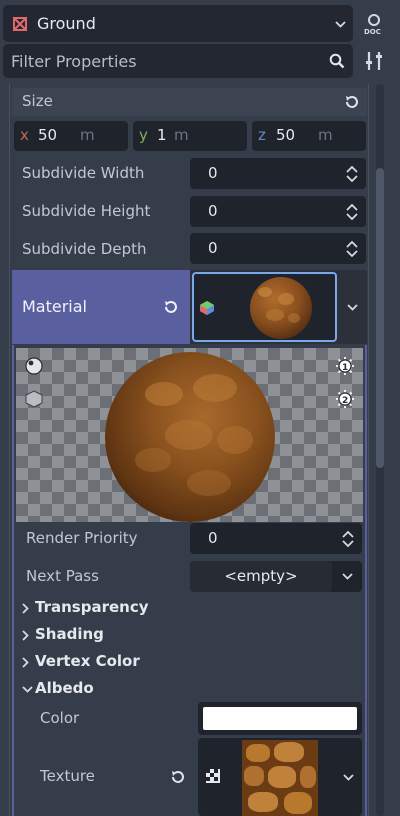 Image resolution: width=400 pixels, height=816 pixels. I want to click on albedo-color-label: Color, so click(60, 718).